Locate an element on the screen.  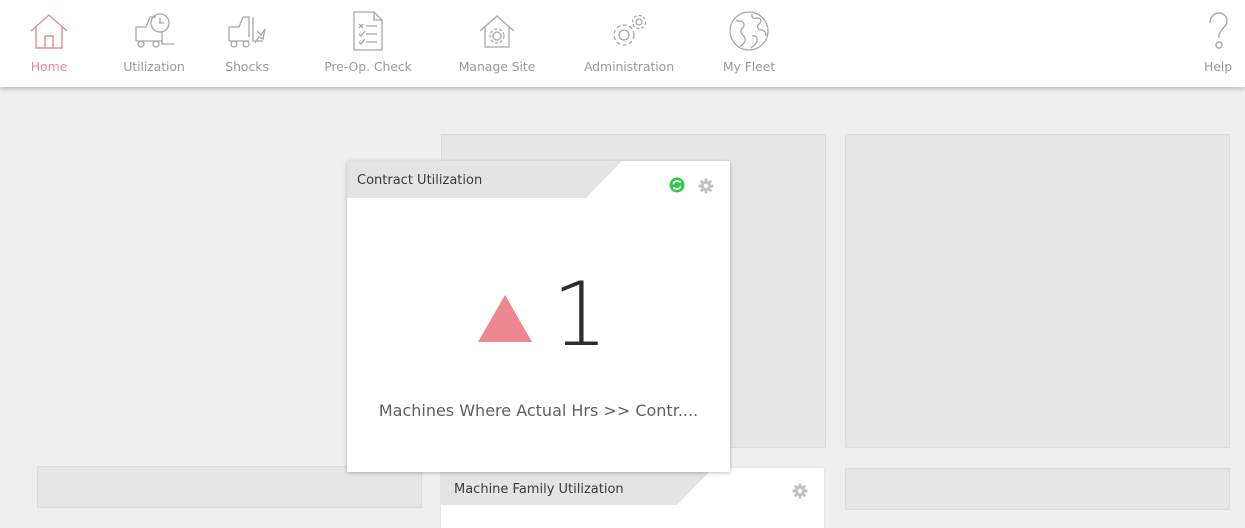
nav-item-manage-site: Manage Site is located at coordinates (497, 43).